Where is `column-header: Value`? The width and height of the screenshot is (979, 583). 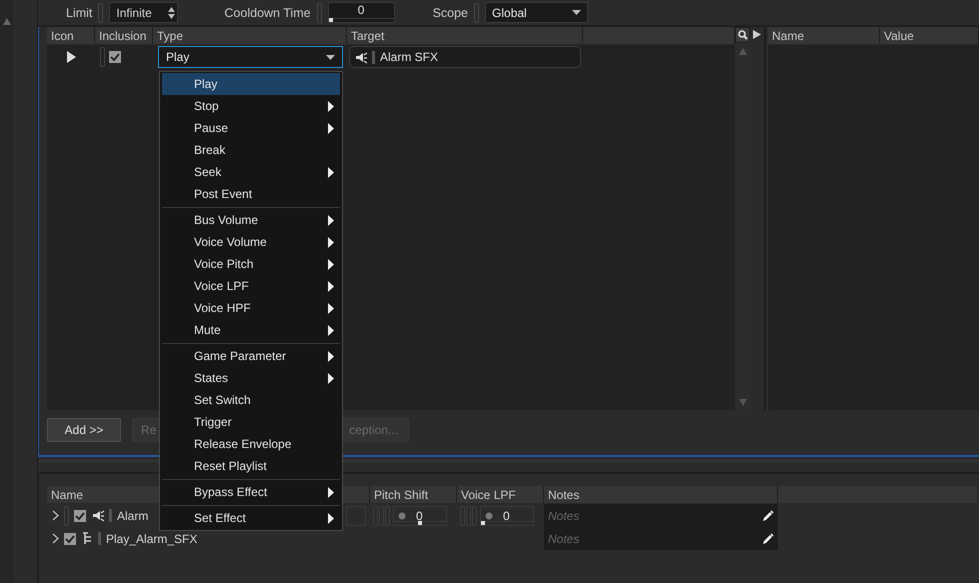 column-header: Value is located at coordinates (929, 35).